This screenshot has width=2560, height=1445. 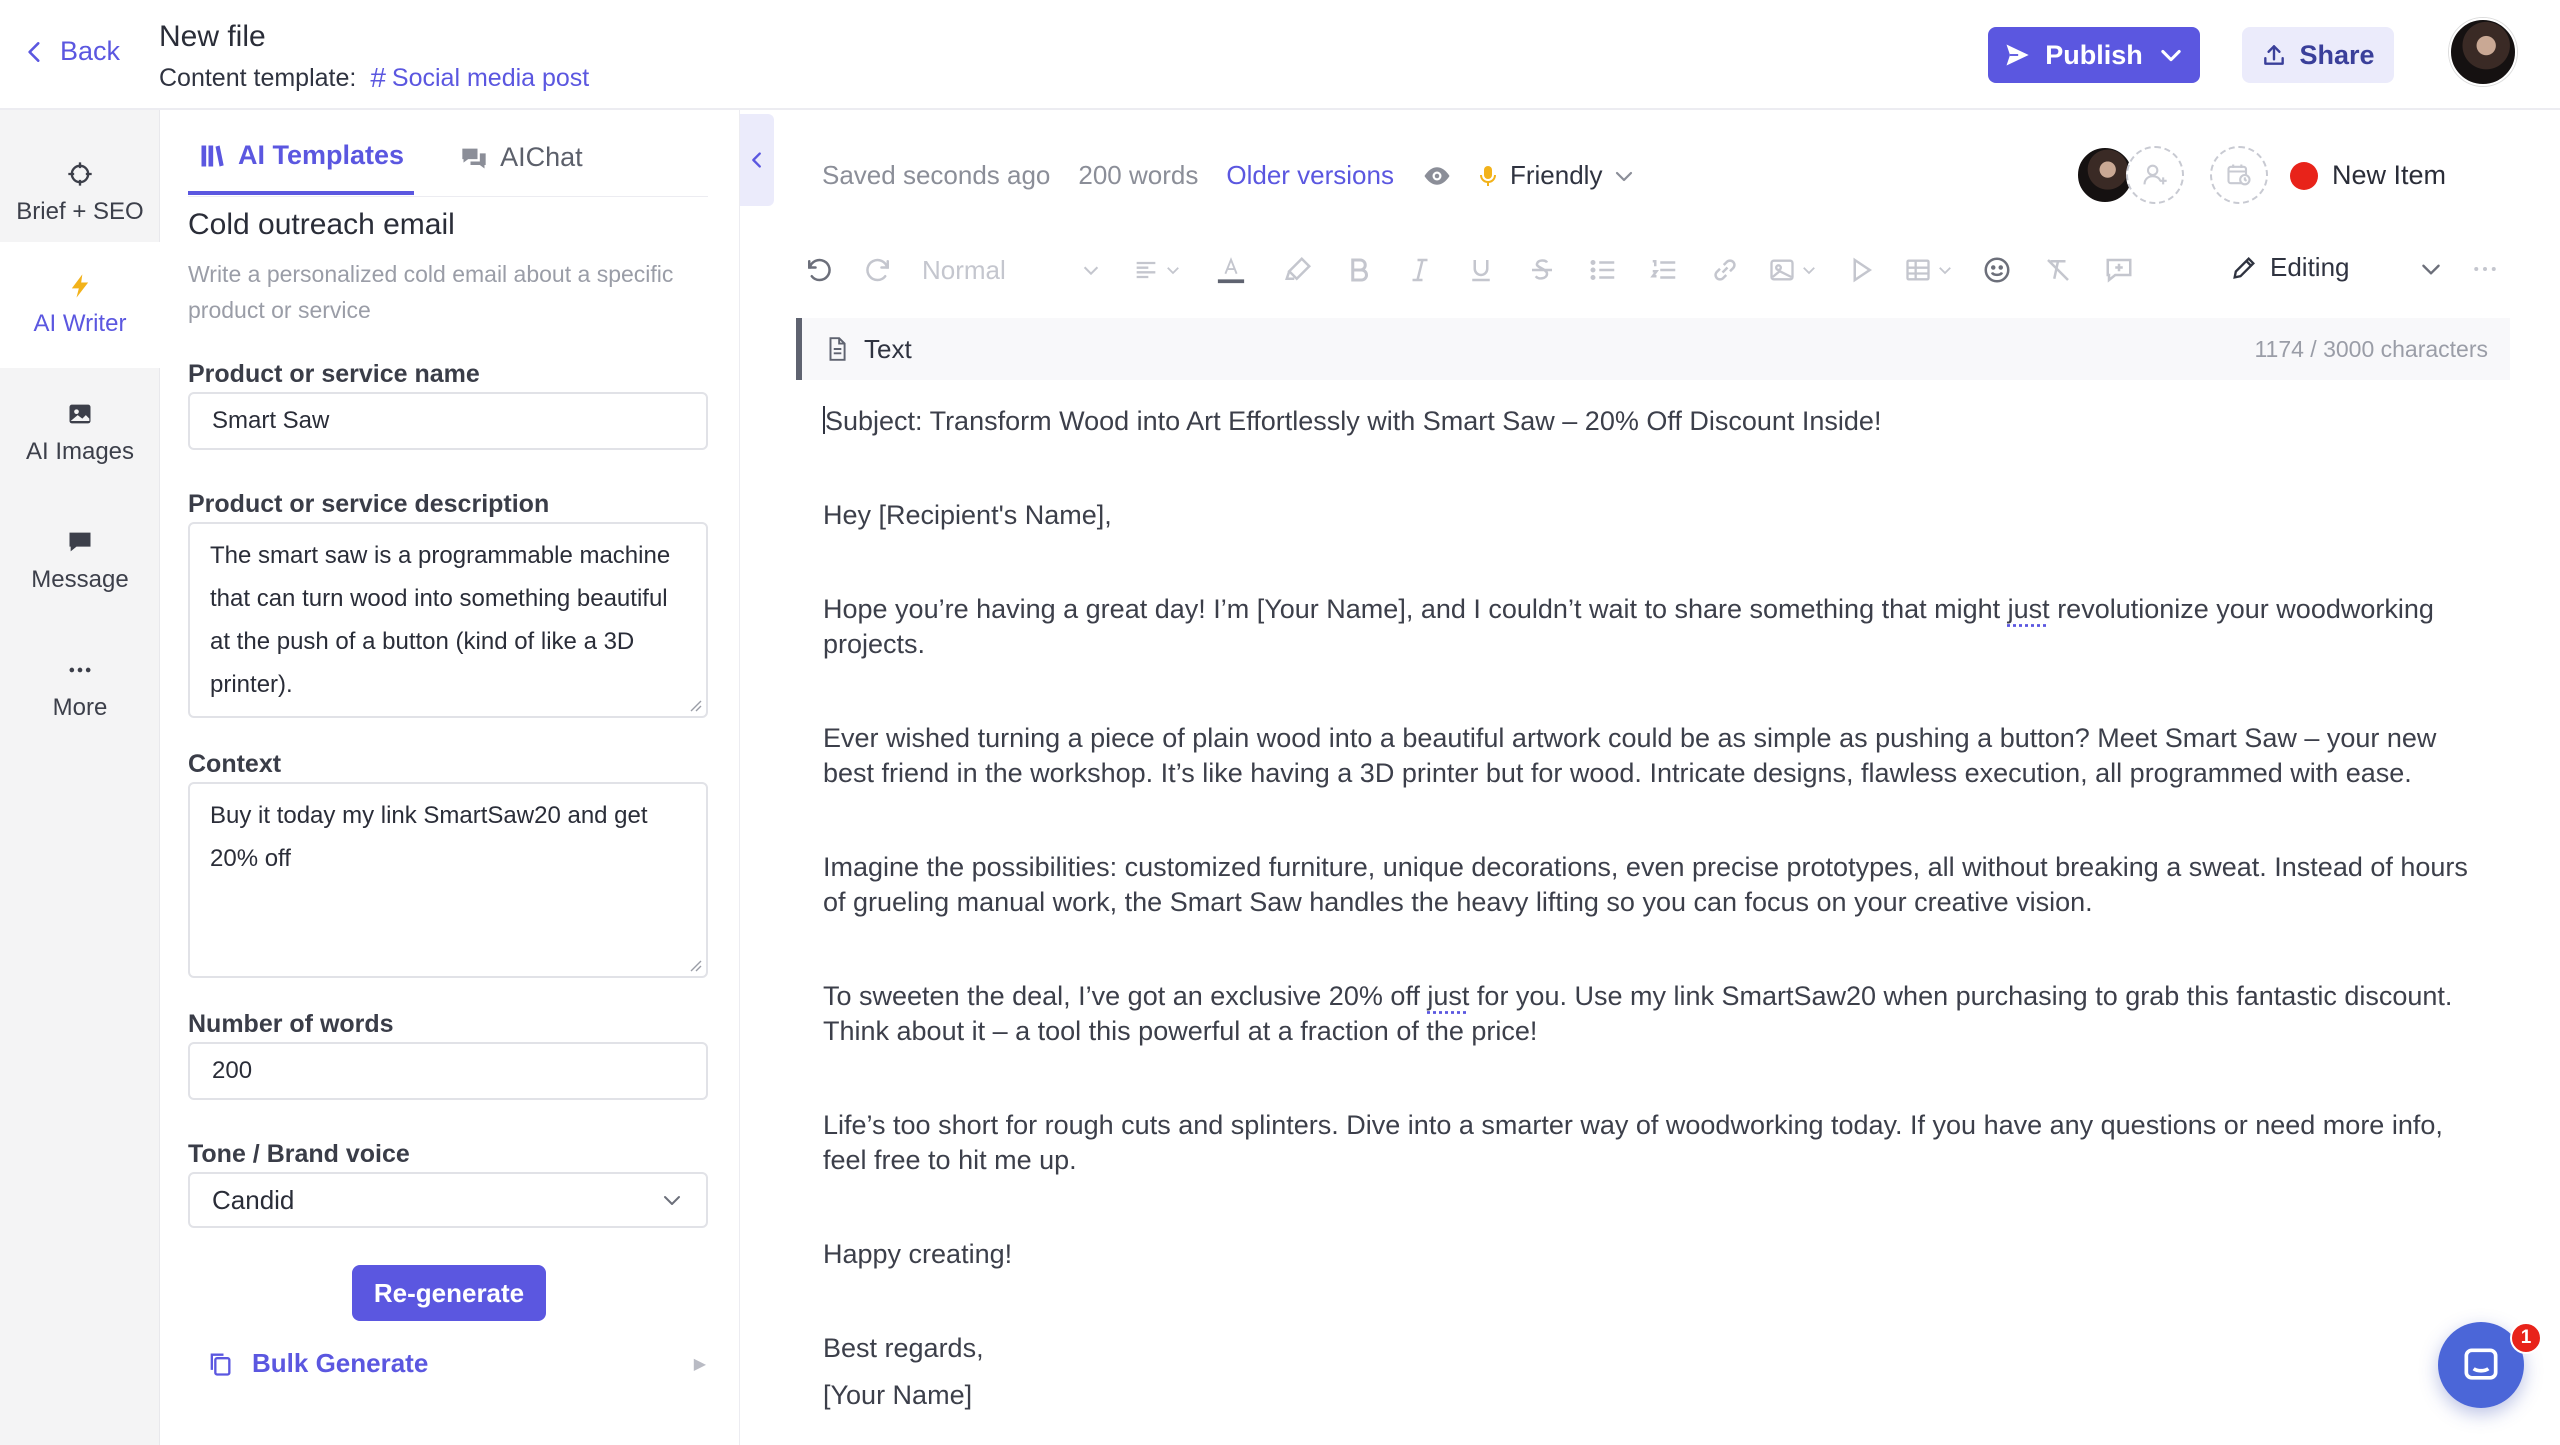 What do you see at coordinates (2483, 52) in the screenshot?
I see `user-avatar` at bounding box center [2483, 52].